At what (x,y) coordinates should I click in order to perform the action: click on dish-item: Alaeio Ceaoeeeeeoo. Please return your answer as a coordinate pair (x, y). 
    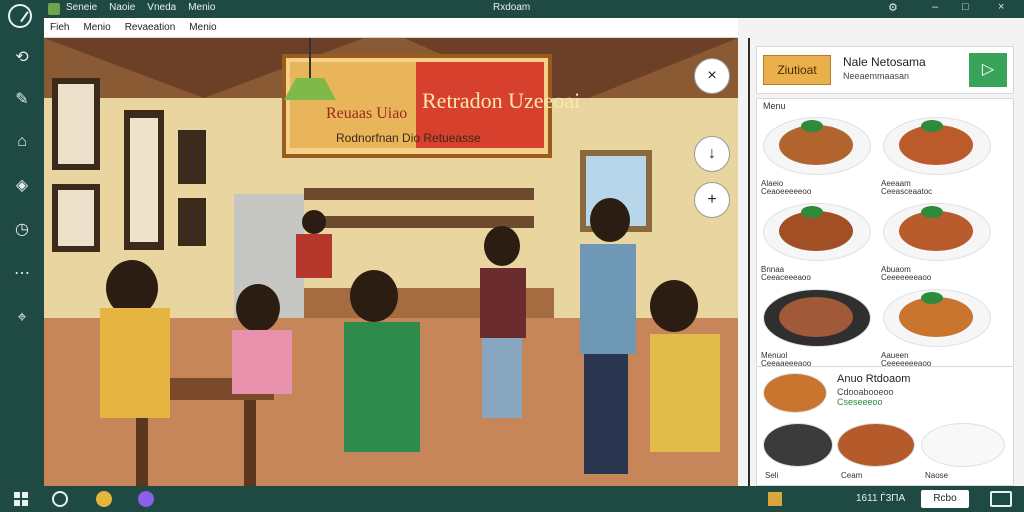
    Looking at the image, I should click on (817, 156).